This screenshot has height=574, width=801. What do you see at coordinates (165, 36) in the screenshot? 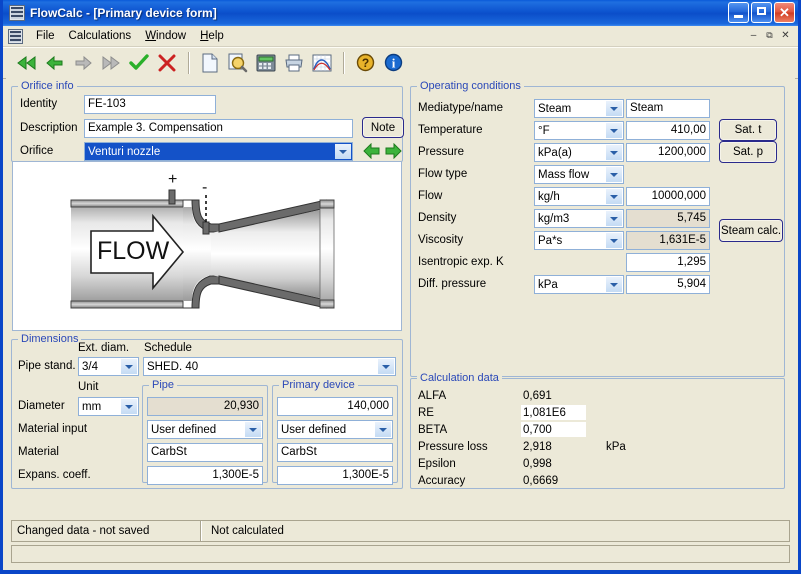
I see `menu-item-window: Window` at bounding box center [165, 36].